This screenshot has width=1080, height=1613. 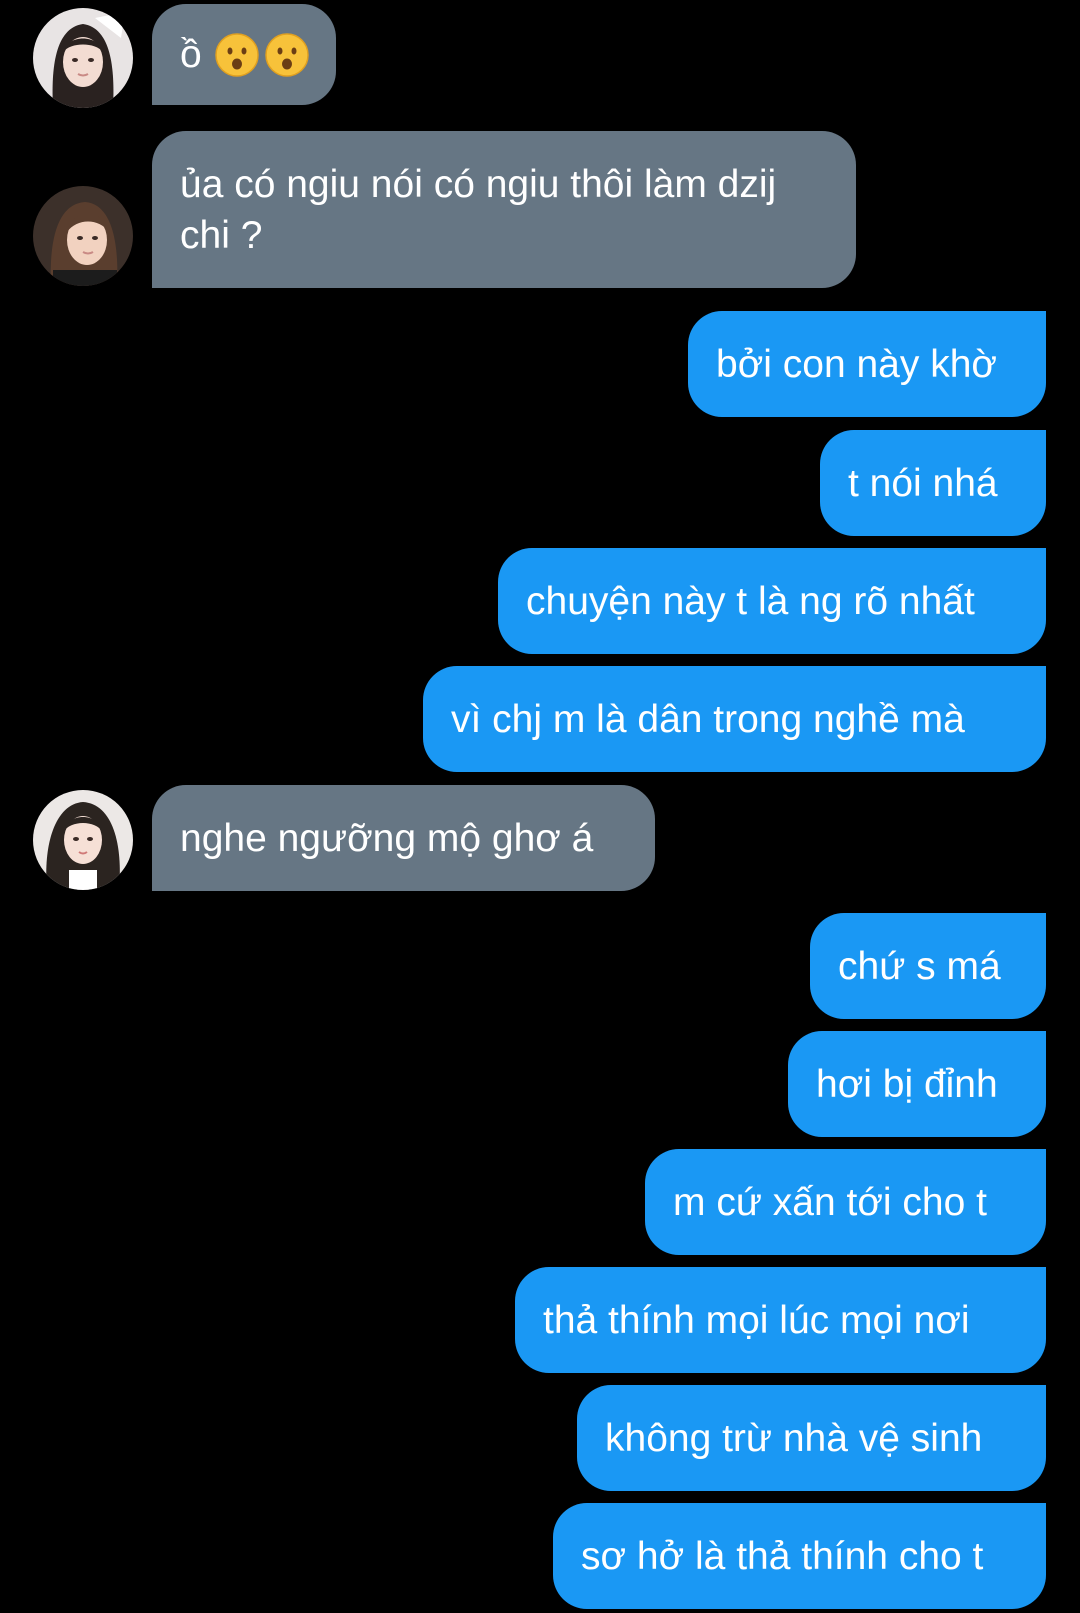 What do you see at coordinates (919, 966) in the screenshot?
I see `message-text: chứ s má` at bounding box center [919, 966].